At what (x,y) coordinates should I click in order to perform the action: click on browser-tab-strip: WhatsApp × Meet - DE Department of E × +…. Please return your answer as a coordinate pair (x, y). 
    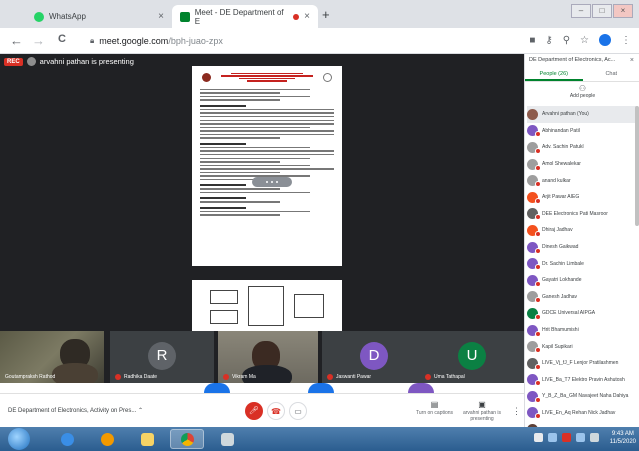
    Looking at the image, I should click on (319, 14).